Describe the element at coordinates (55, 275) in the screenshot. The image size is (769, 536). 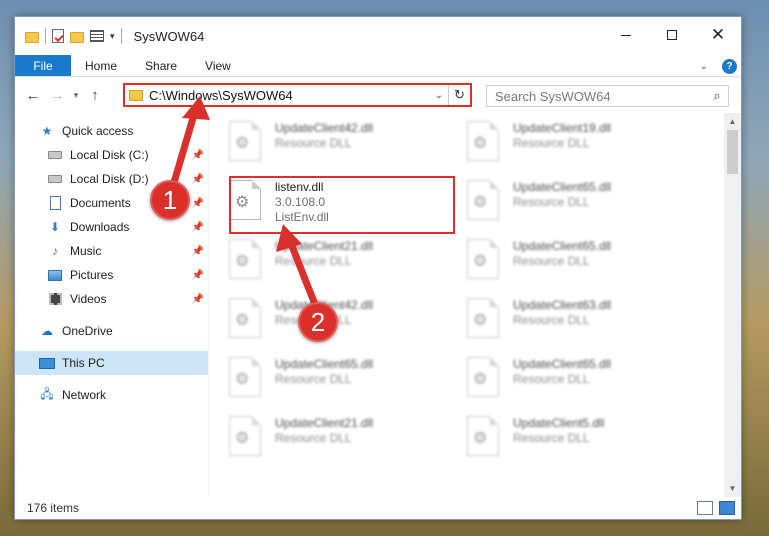
I see `pictures-icon` at that location.